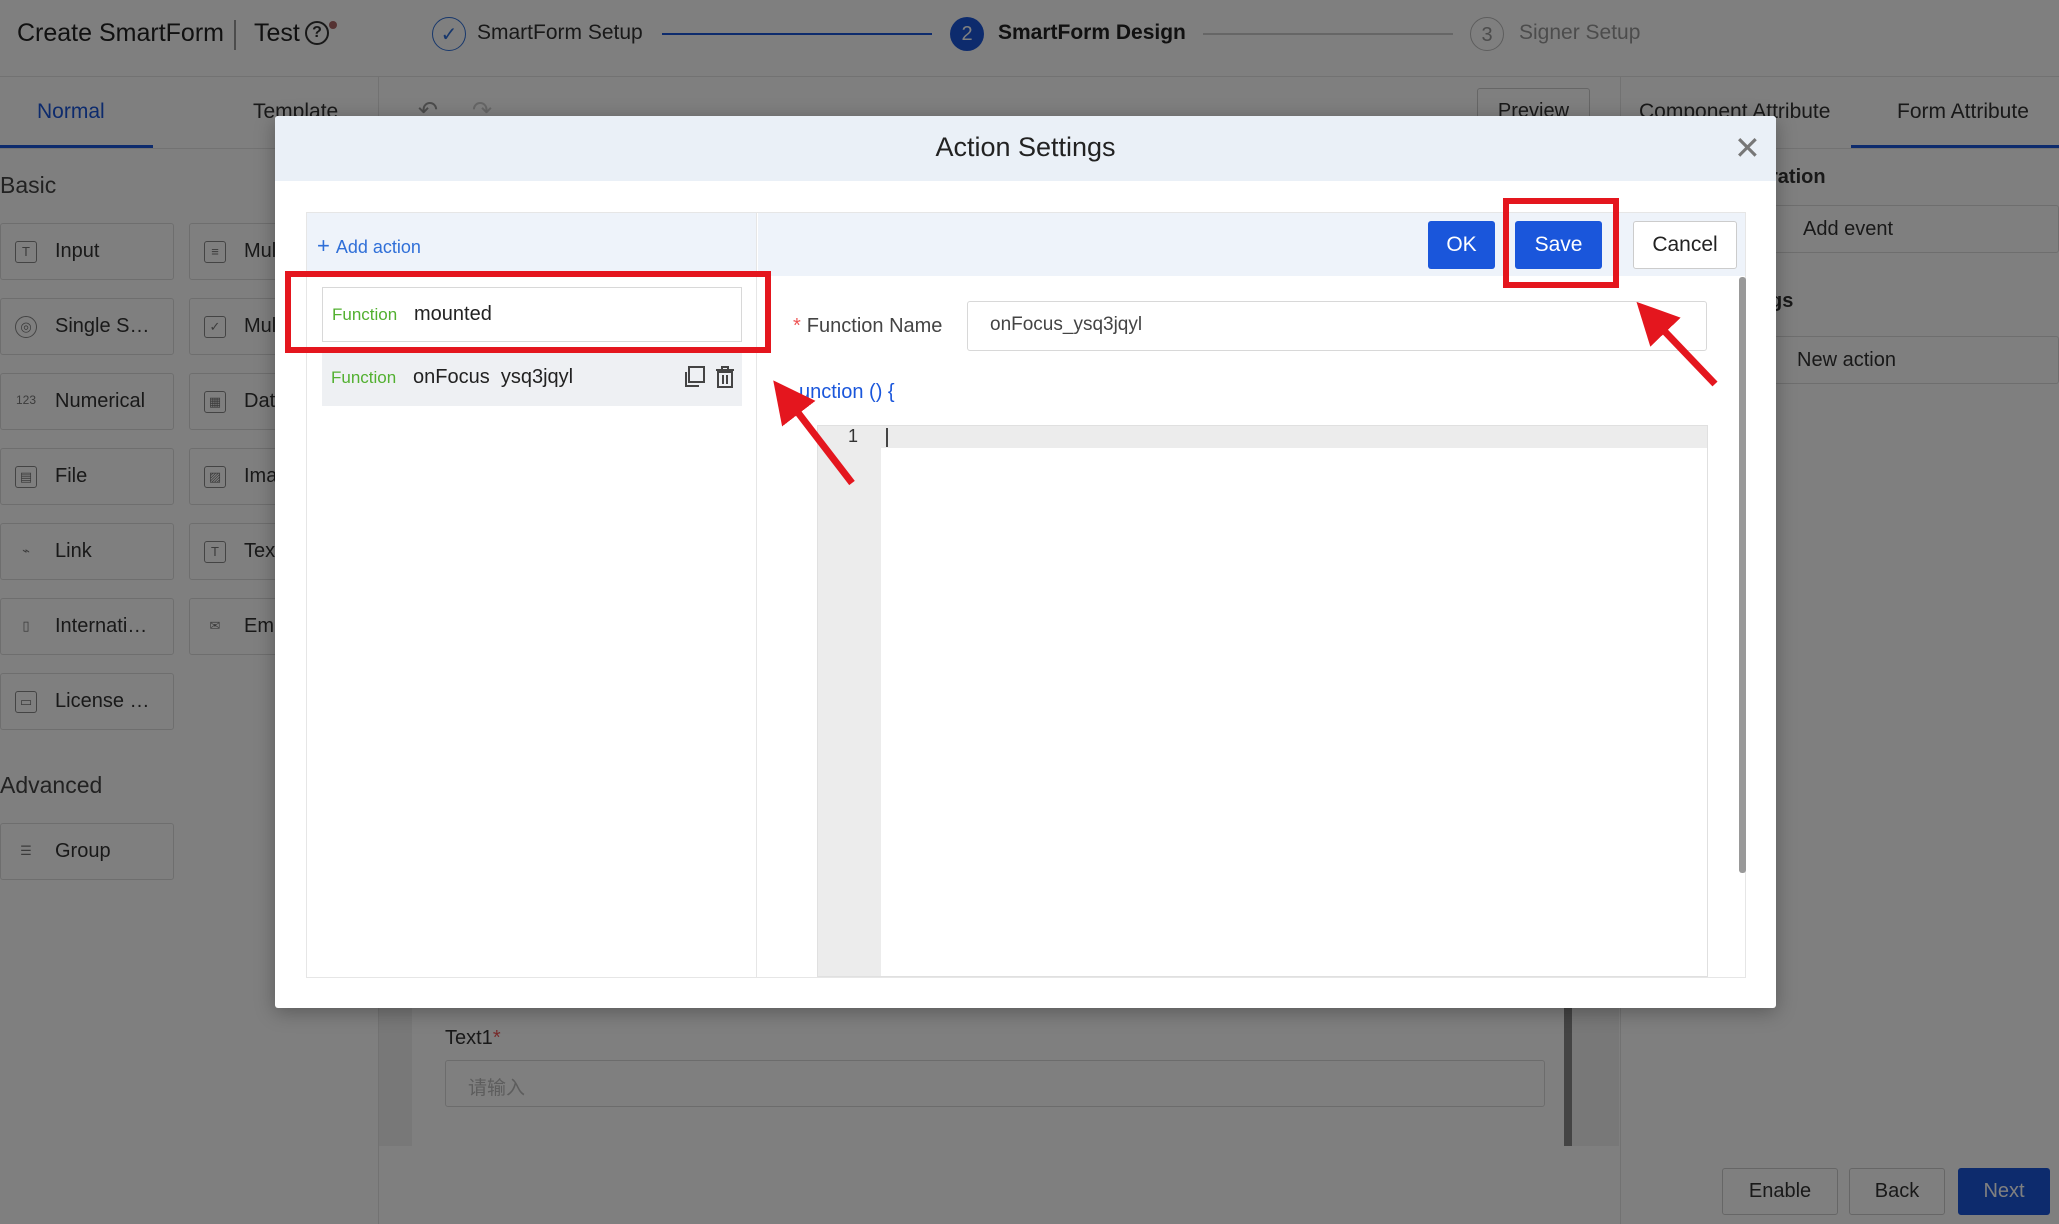 Image resolution: width=2059 pixels, height=1224 pixels. I want to click on highlight-box-save, so click(1561, 243).